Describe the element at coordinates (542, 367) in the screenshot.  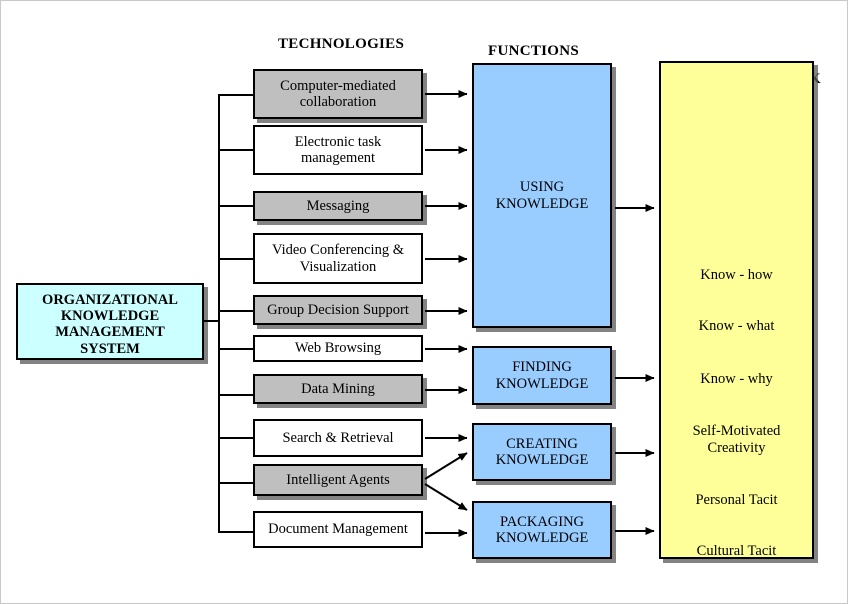
I see `func-2-line1: FINDING` at that location.